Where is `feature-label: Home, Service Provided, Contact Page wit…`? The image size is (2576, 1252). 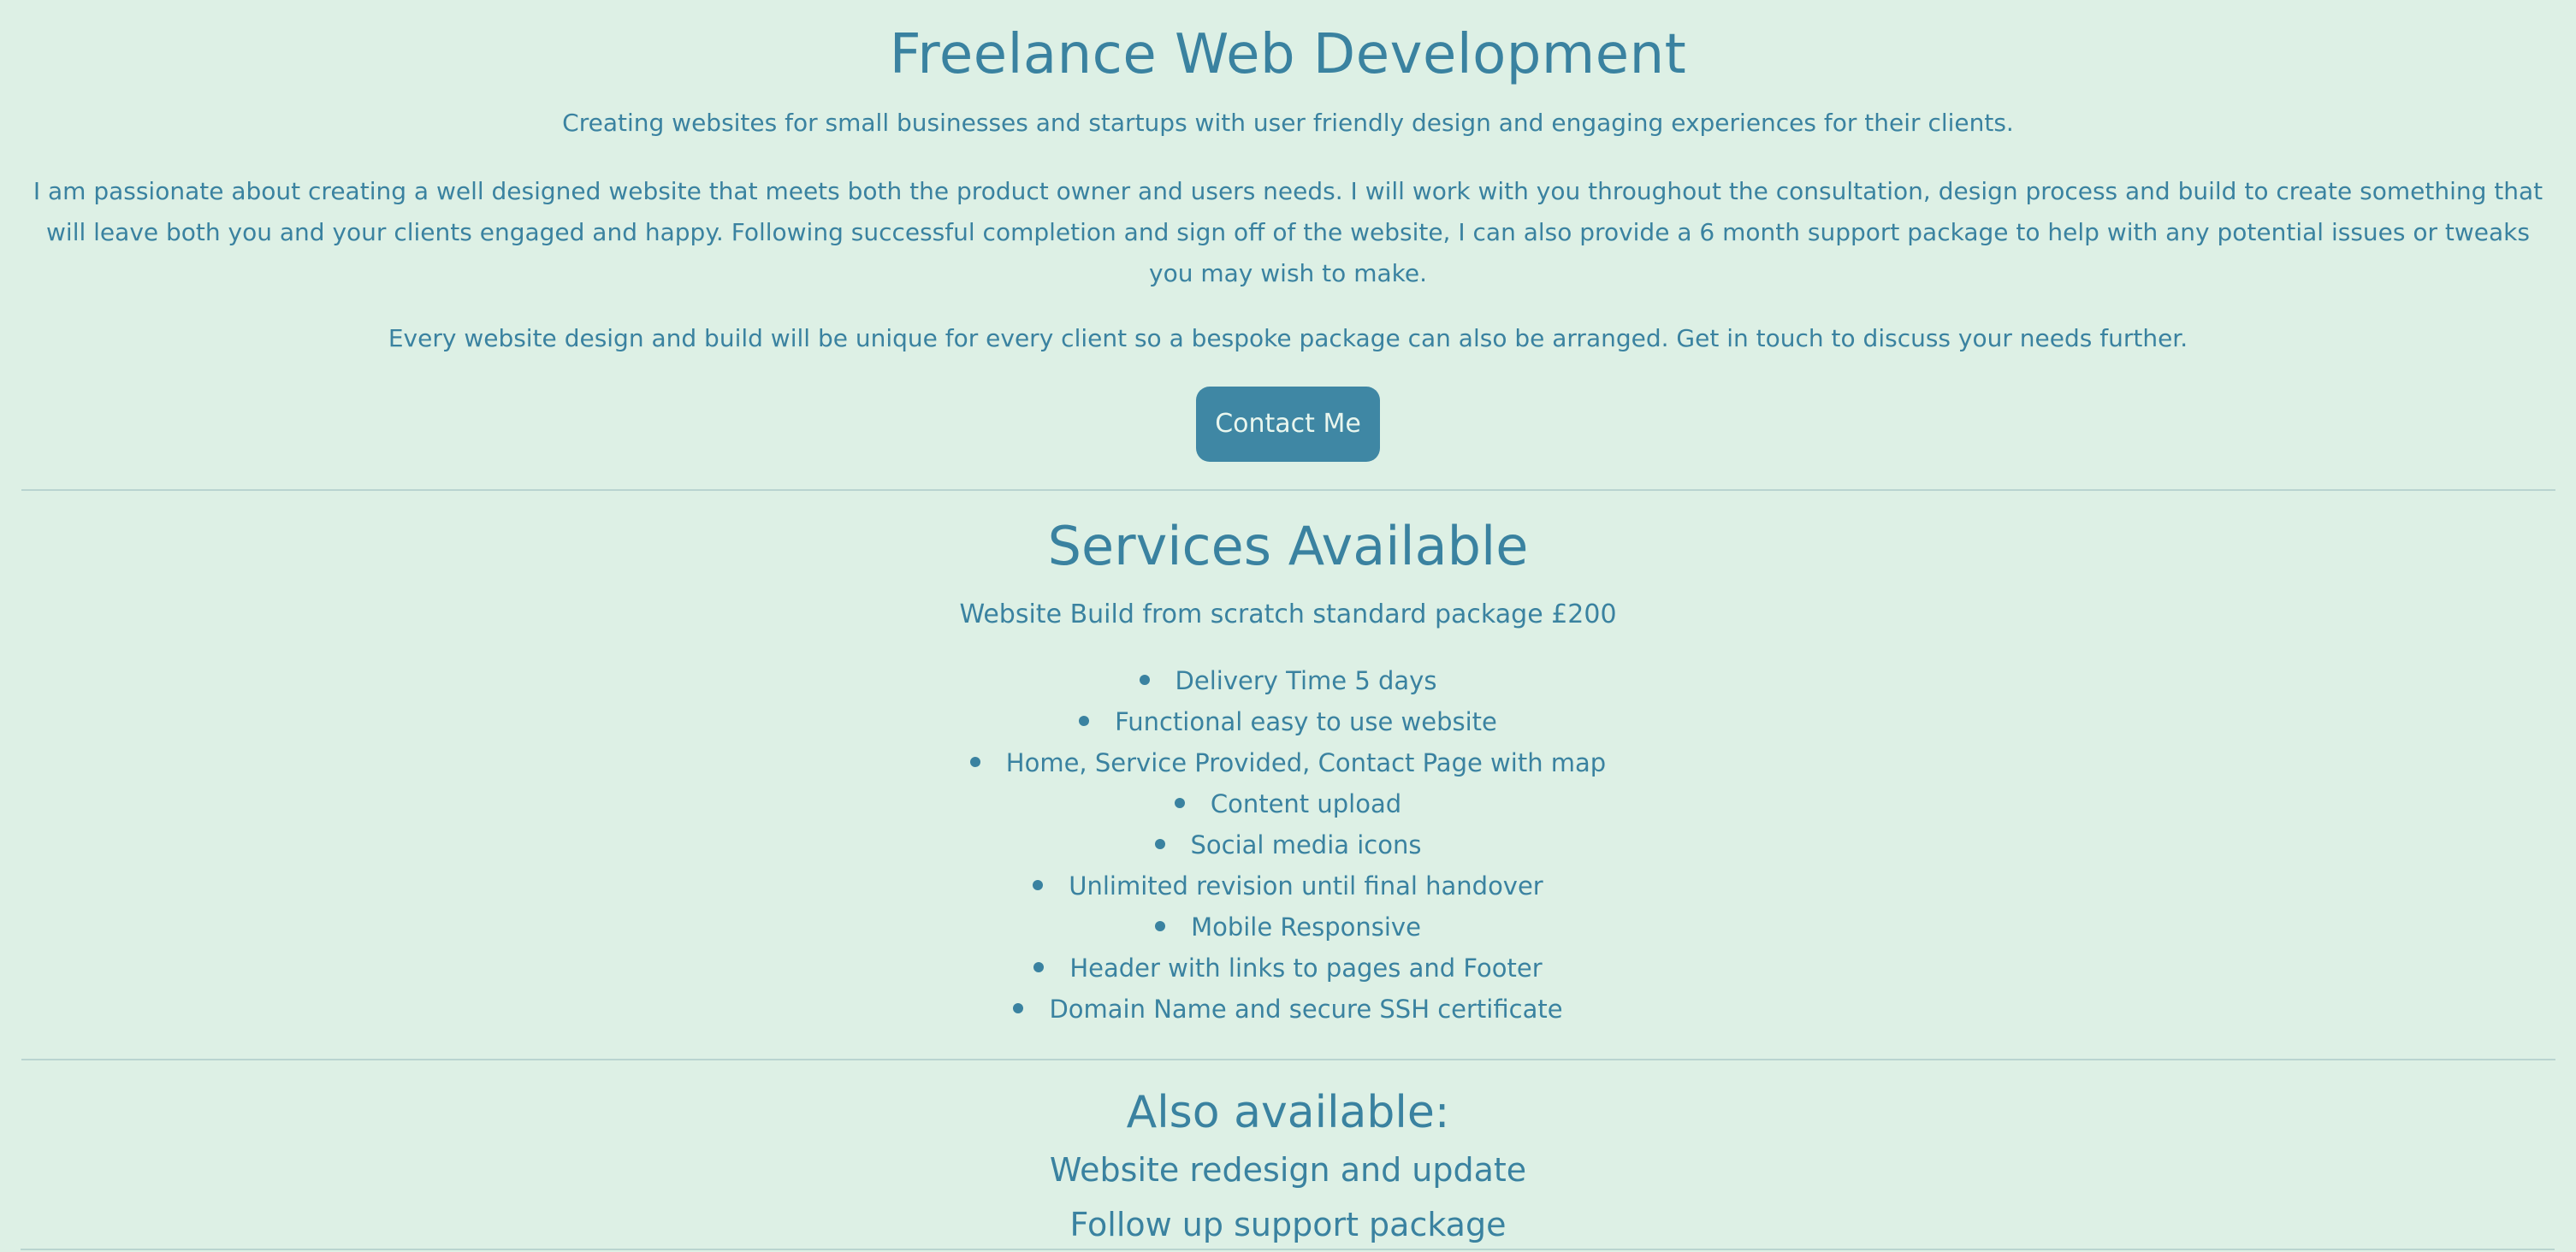
feature-label: Home, Service Provided, Contact Page wit… is located at coordinates (1306, 762).